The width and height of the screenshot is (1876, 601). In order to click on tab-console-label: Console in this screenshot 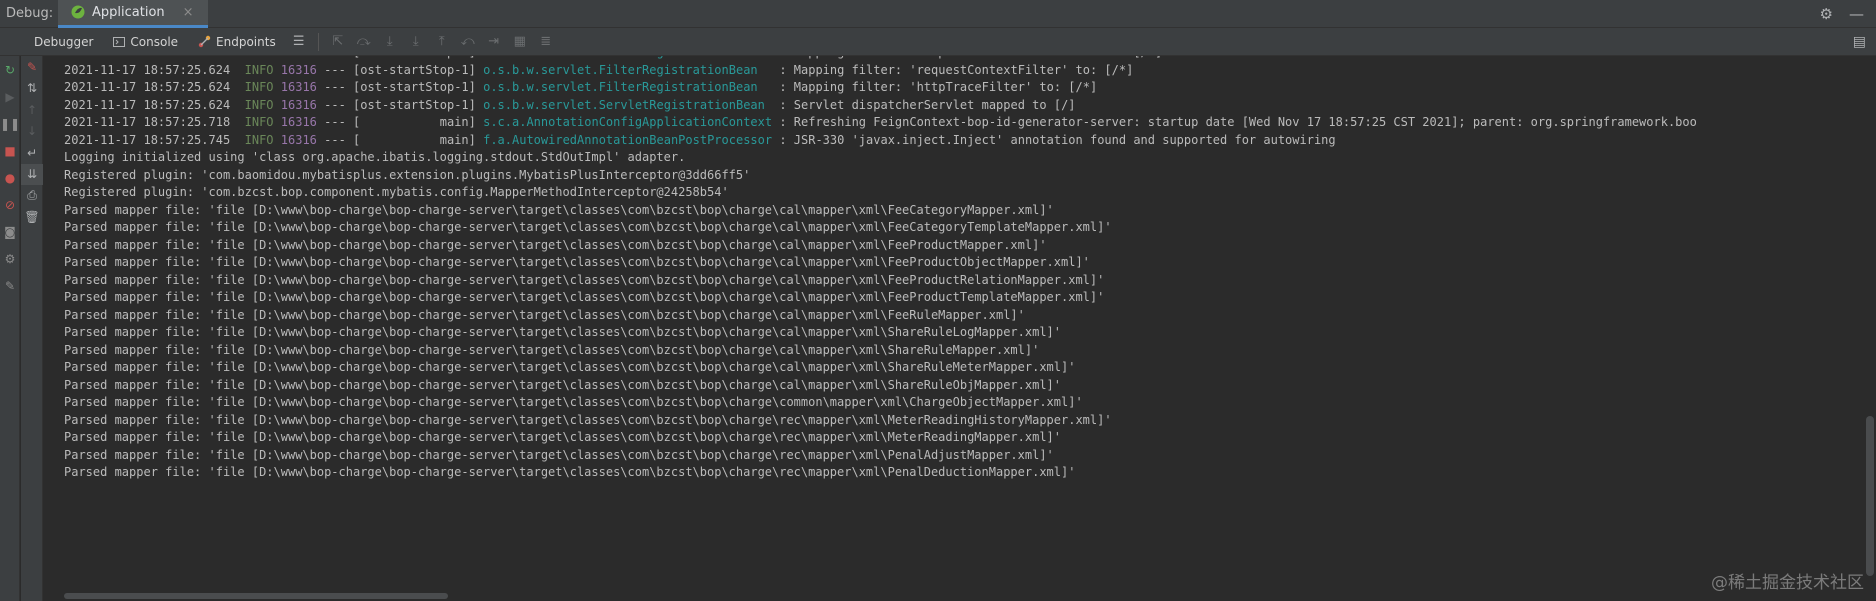, I will do `click(154, 41)`.